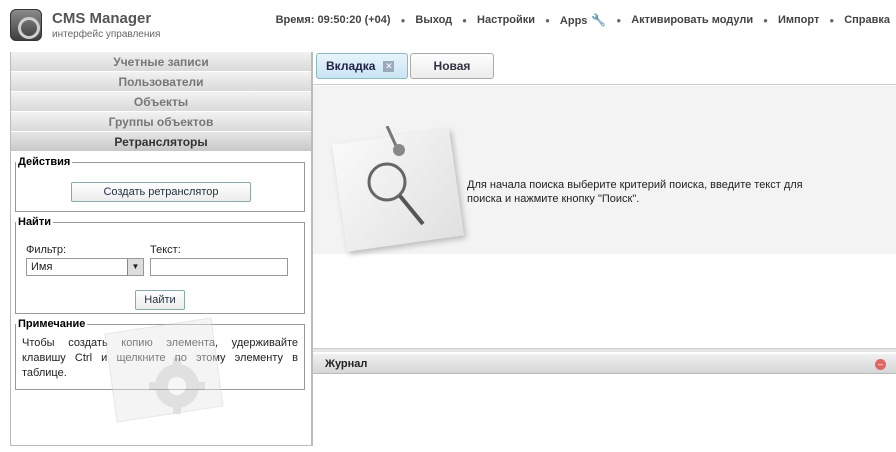 The height and width of the screenshot is (452, 896). I want to click on help-link: Справка, so click(867, 20).